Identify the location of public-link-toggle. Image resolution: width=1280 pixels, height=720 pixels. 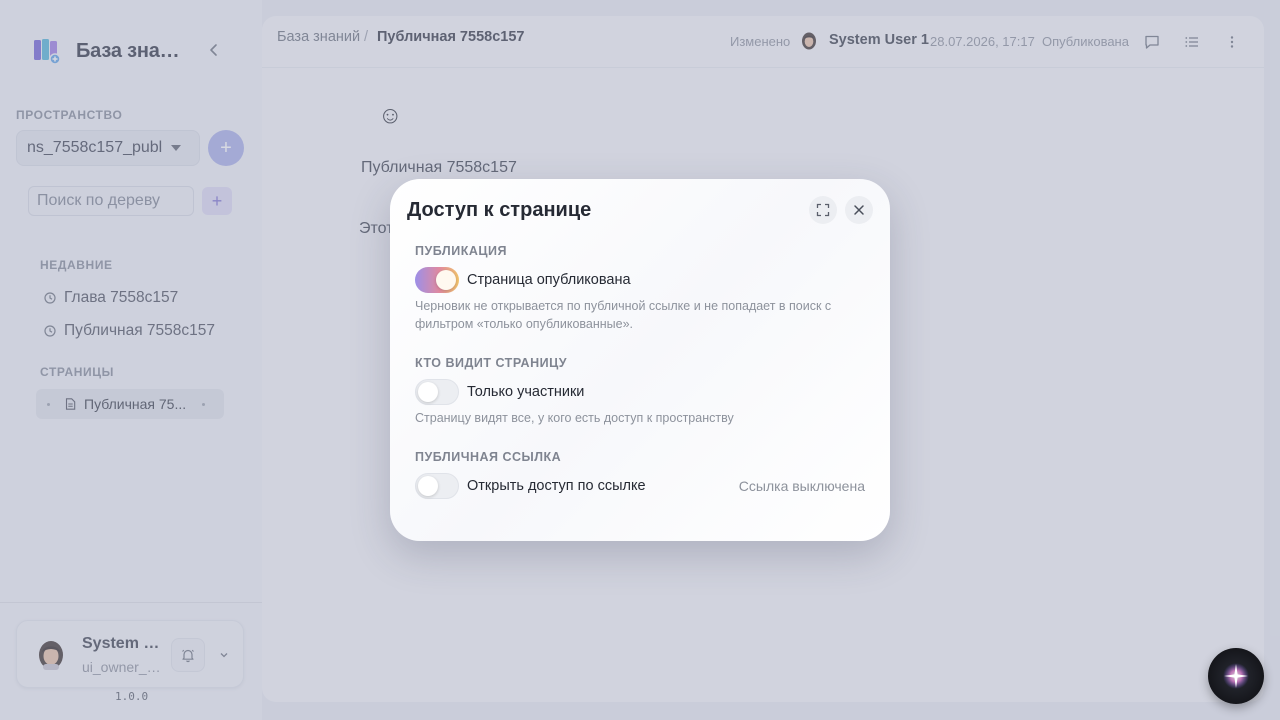
(437, 486).